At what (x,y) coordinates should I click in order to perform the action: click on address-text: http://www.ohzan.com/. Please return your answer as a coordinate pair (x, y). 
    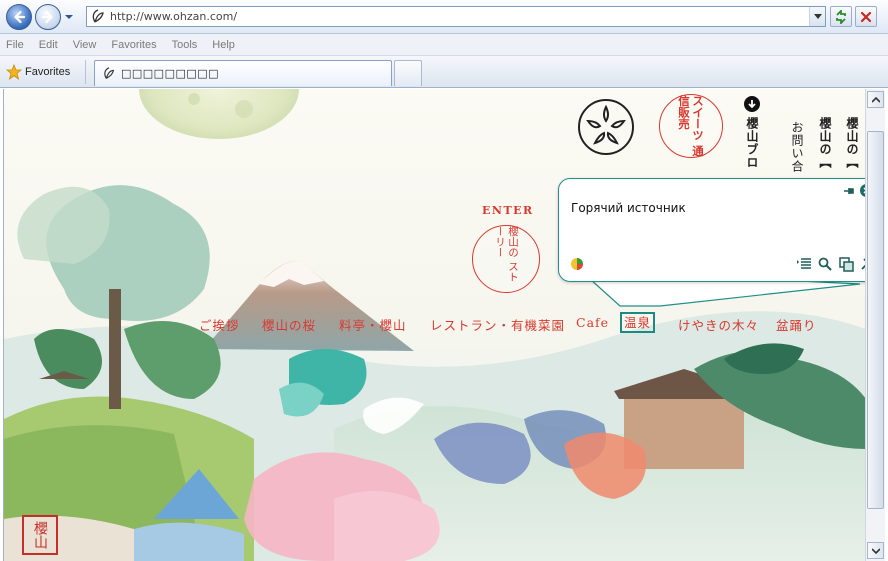
    Looking at the image, I should click on (174, 16).